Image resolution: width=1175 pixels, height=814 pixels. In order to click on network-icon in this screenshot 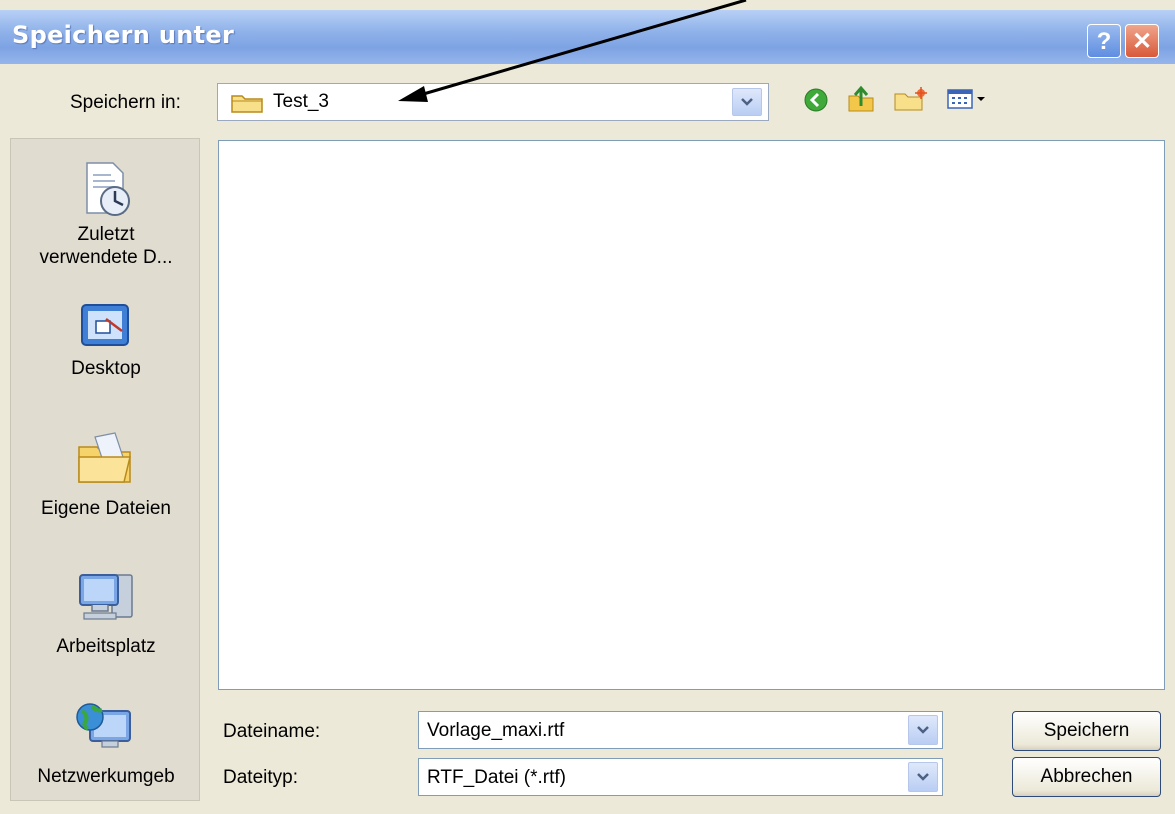, I will do `click(103, 725)`.